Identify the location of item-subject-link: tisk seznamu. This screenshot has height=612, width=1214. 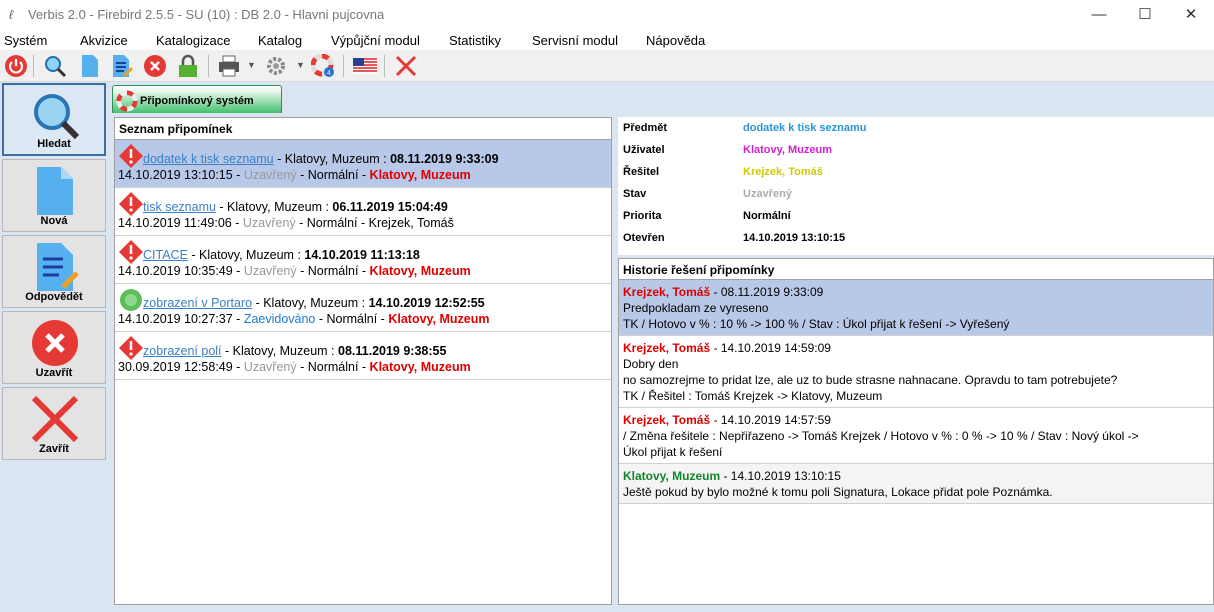
(179, 207).